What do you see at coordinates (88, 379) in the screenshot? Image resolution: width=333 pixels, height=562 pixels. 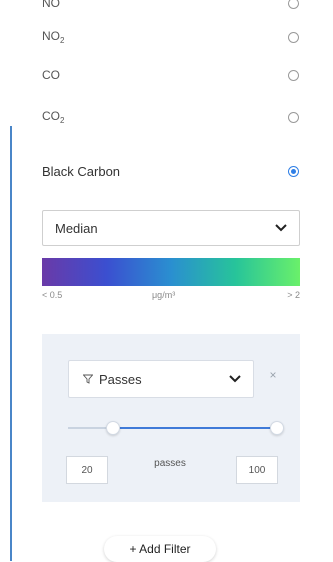 I see `filter-funnel-icon` at bounding box center [88, 379].